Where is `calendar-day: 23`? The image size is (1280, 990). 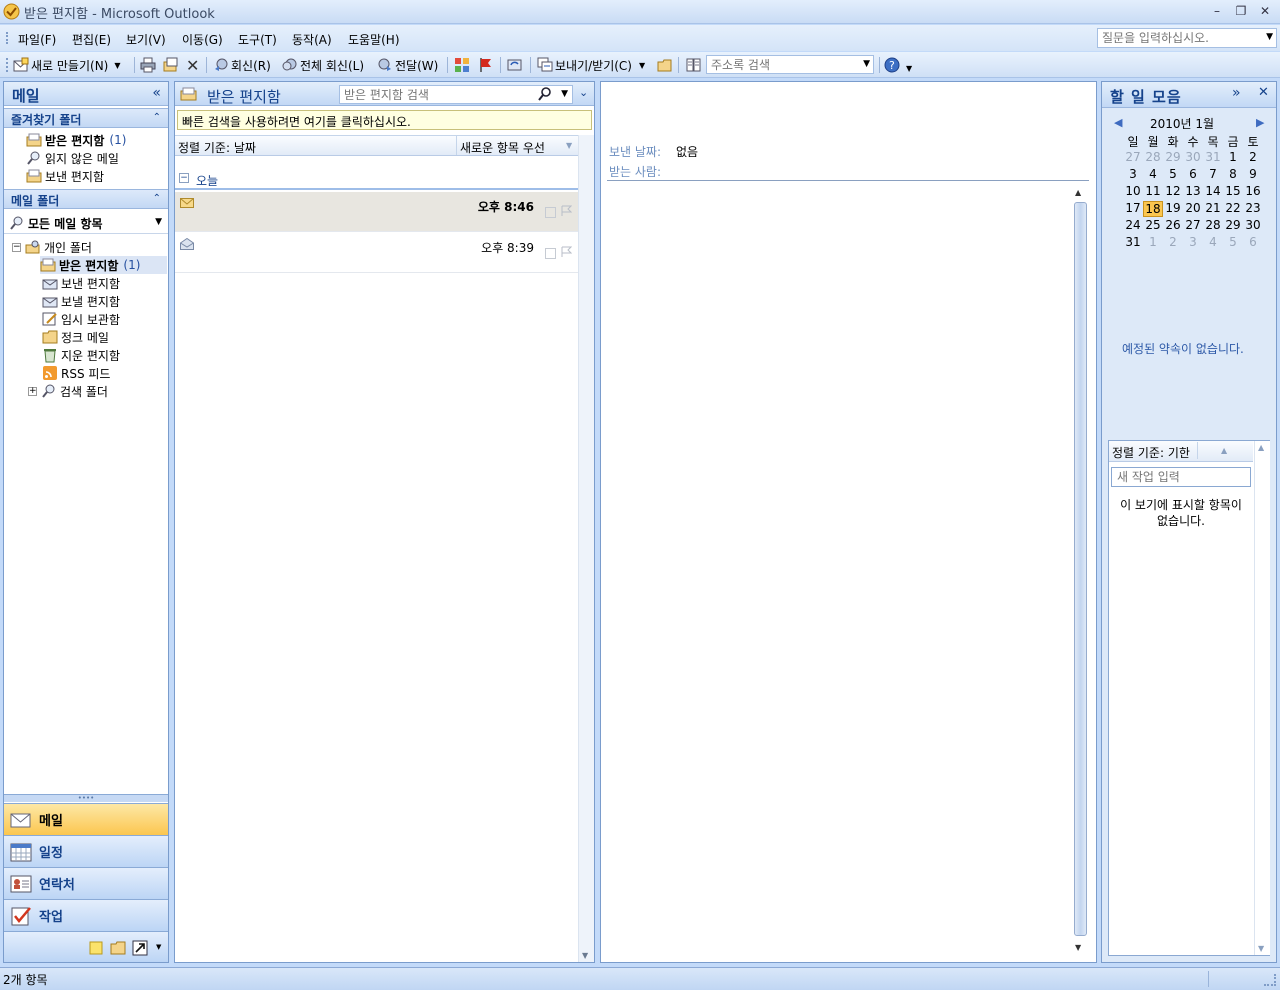 calendar-day: 23 is located at coordinates (1253, 208).